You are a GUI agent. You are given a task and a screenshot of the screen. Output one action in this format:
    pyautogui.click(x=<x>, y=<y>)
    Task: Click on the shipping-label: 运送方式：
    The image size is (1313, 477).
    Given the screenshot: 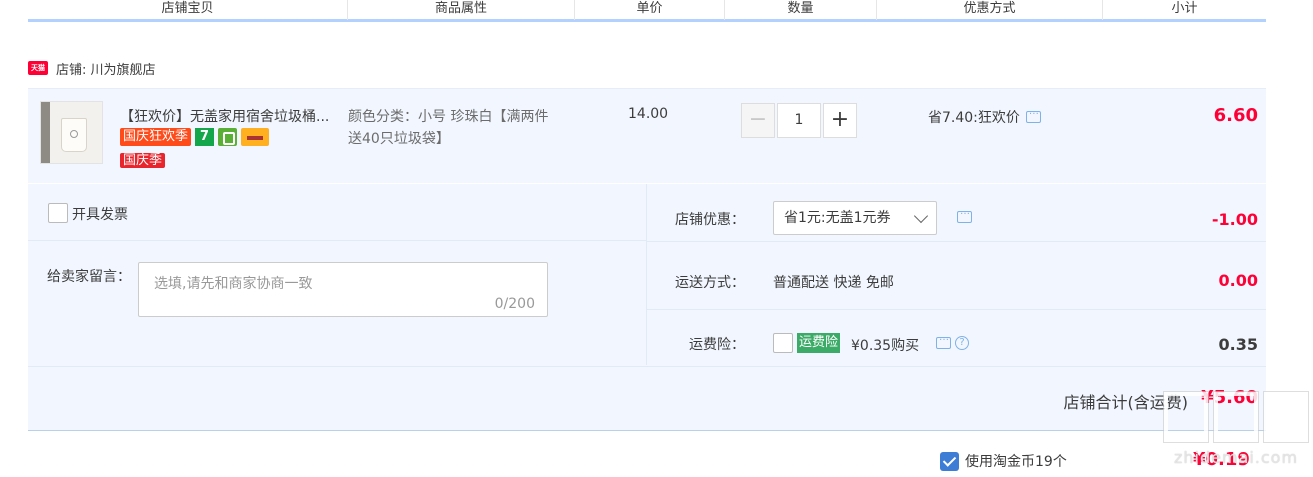 What is the action you would take?
    pyautogui.click(x=710, y=283)
    